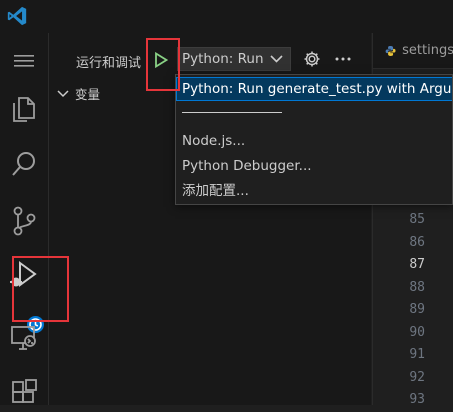 Image resolution: width=453 pixels, height=412 pixels. What do you see at coordinates (427, 50) in the screenshot?
I see `tab-label: settings` at bounding box center [427, 50].